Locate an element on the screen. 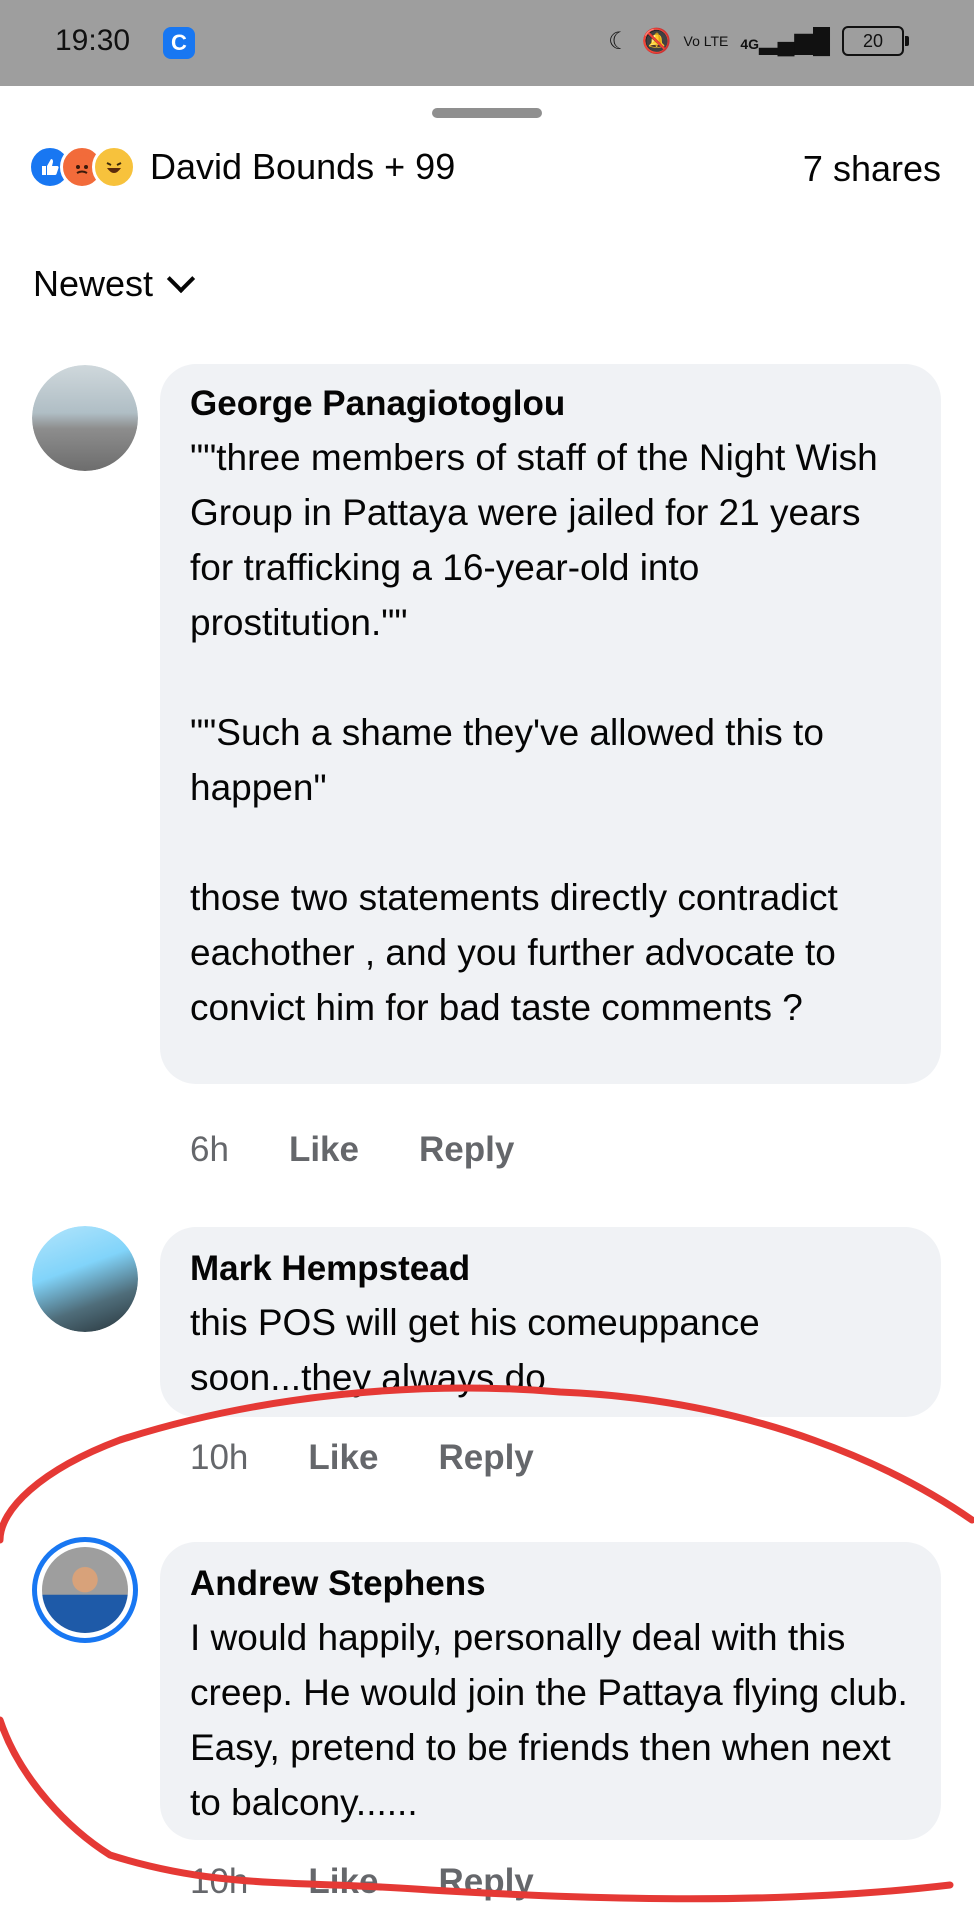 This screenshot has width=974, height=1920. signal-label: 4G is located at coordinates (750, 43).